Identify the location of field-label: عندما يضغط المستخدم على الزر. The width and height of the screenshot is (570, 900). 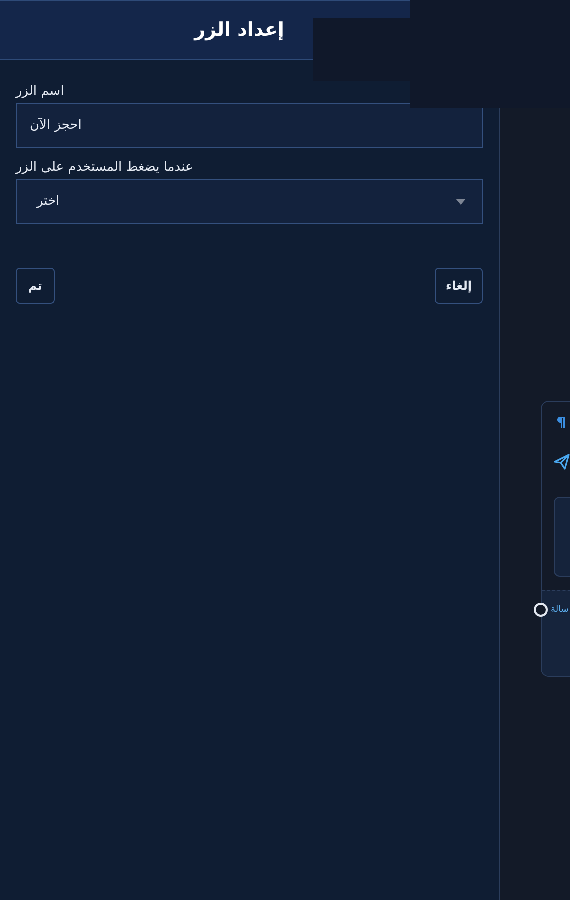
(105, 167).